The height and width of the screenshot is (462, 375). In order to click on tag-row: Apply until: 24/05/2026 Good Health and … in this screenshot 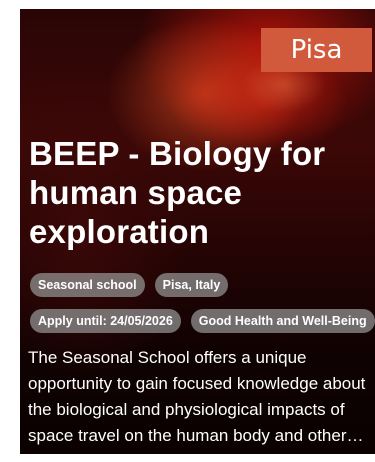, I will do `click(202, 321)`.